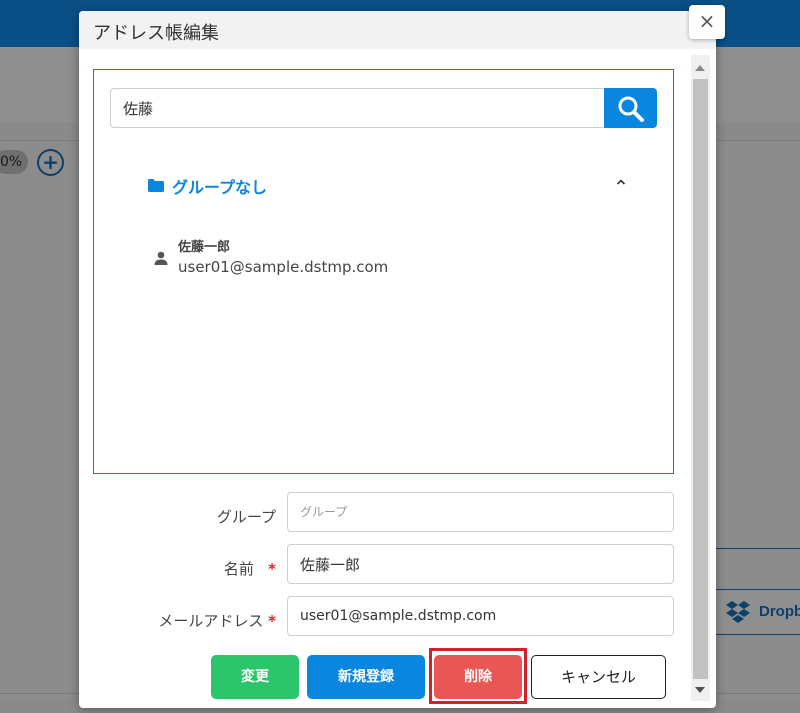 The image size is (800, 713). What do you see at coordinates (700, 690) in the screenshot?
I see `scroll-down-arrow-icon` at bounding box center [700, 690].